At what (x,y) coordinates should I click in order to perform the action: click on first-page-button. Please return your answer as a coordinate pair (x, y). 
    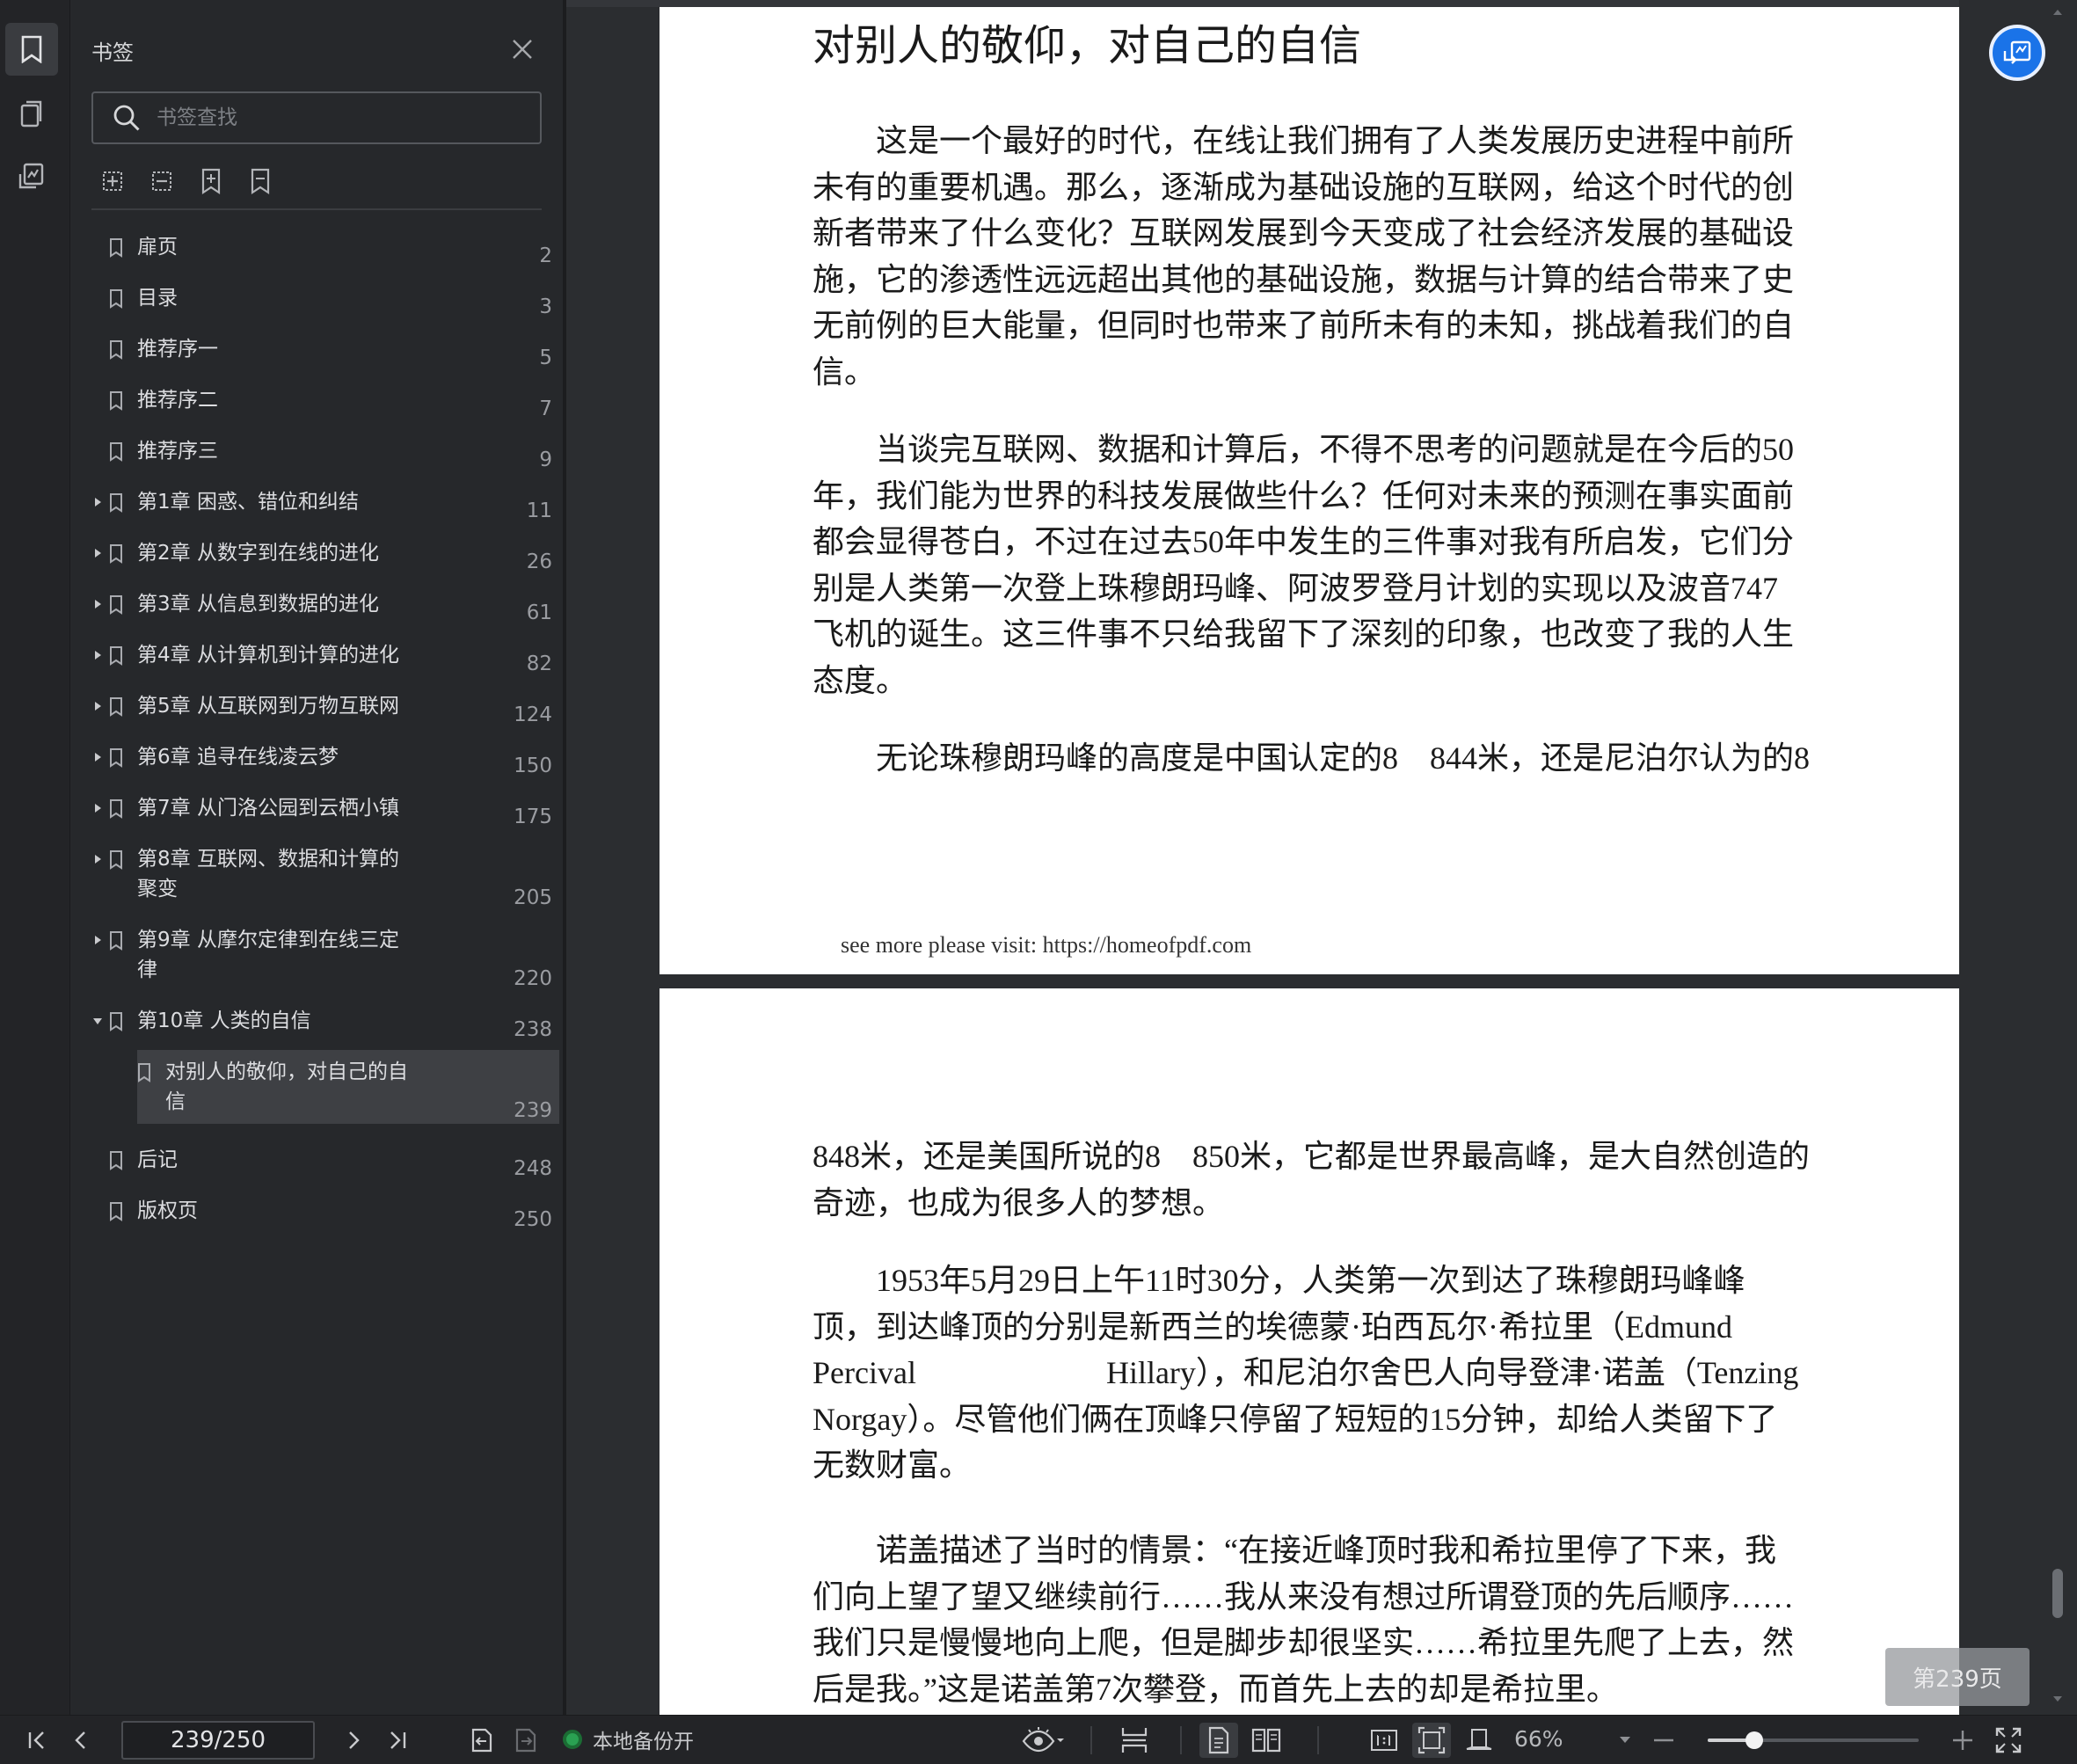
    Looking at the image, I should click on (37, 1740).